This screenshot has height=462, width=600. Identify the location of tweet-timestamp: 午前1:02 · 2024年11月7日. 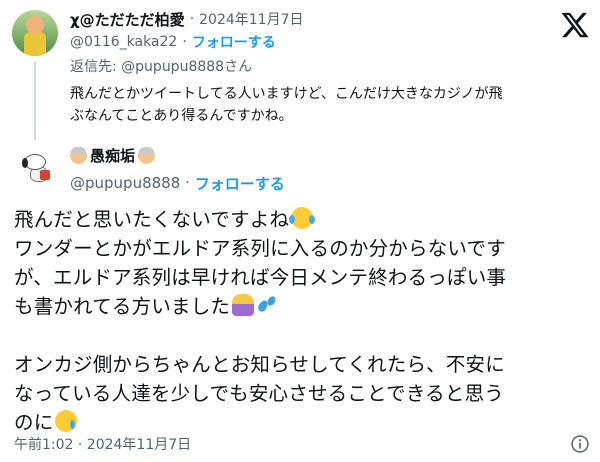
(102, 444).